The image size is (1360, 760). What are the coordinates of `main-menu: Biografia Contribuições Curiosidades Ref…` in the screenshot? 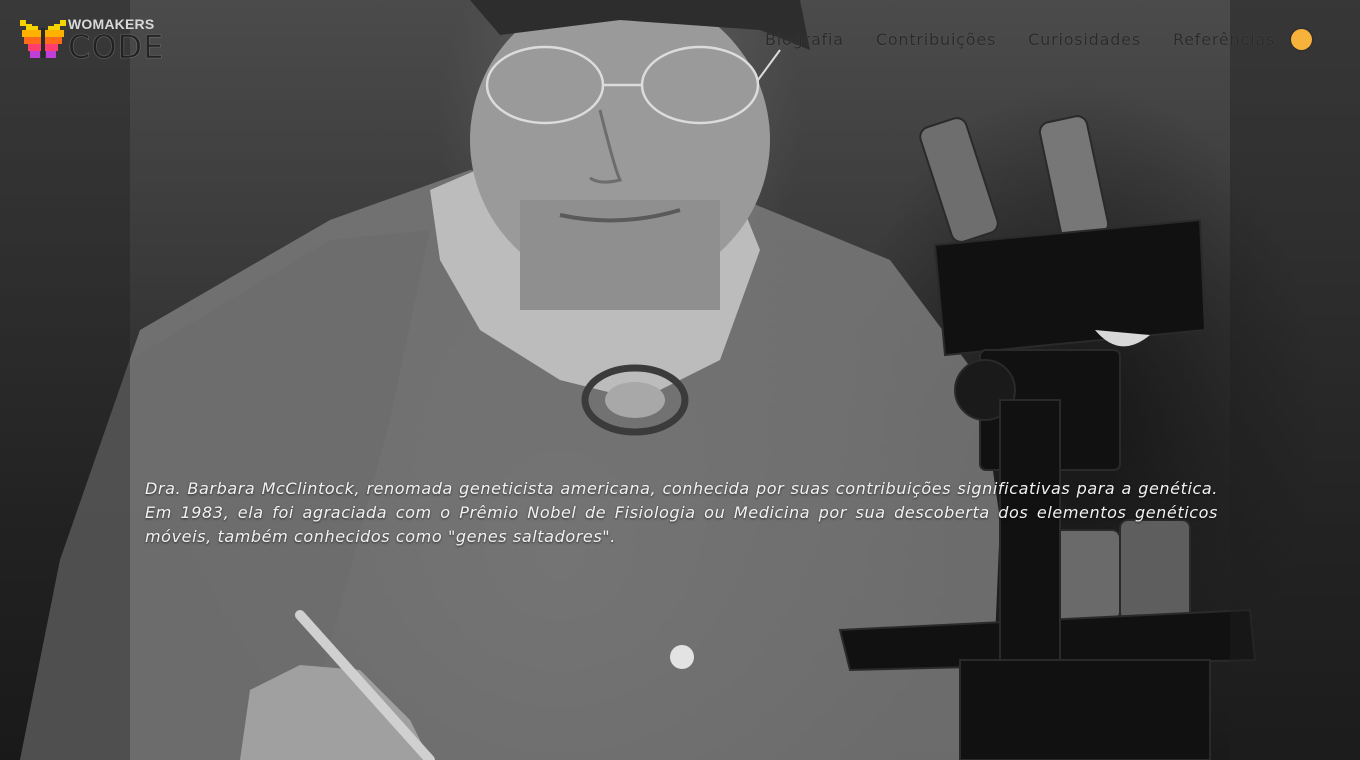 It's located at (1020, 39).